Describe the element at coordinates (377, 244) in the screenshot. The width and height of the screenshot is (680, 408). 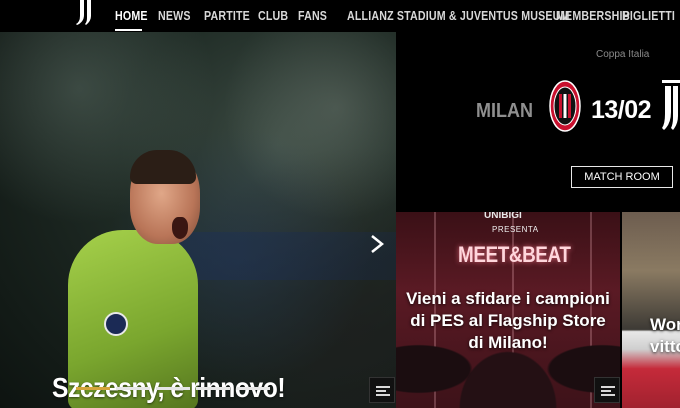
I see `next-slide-arrow-icon` at that location.